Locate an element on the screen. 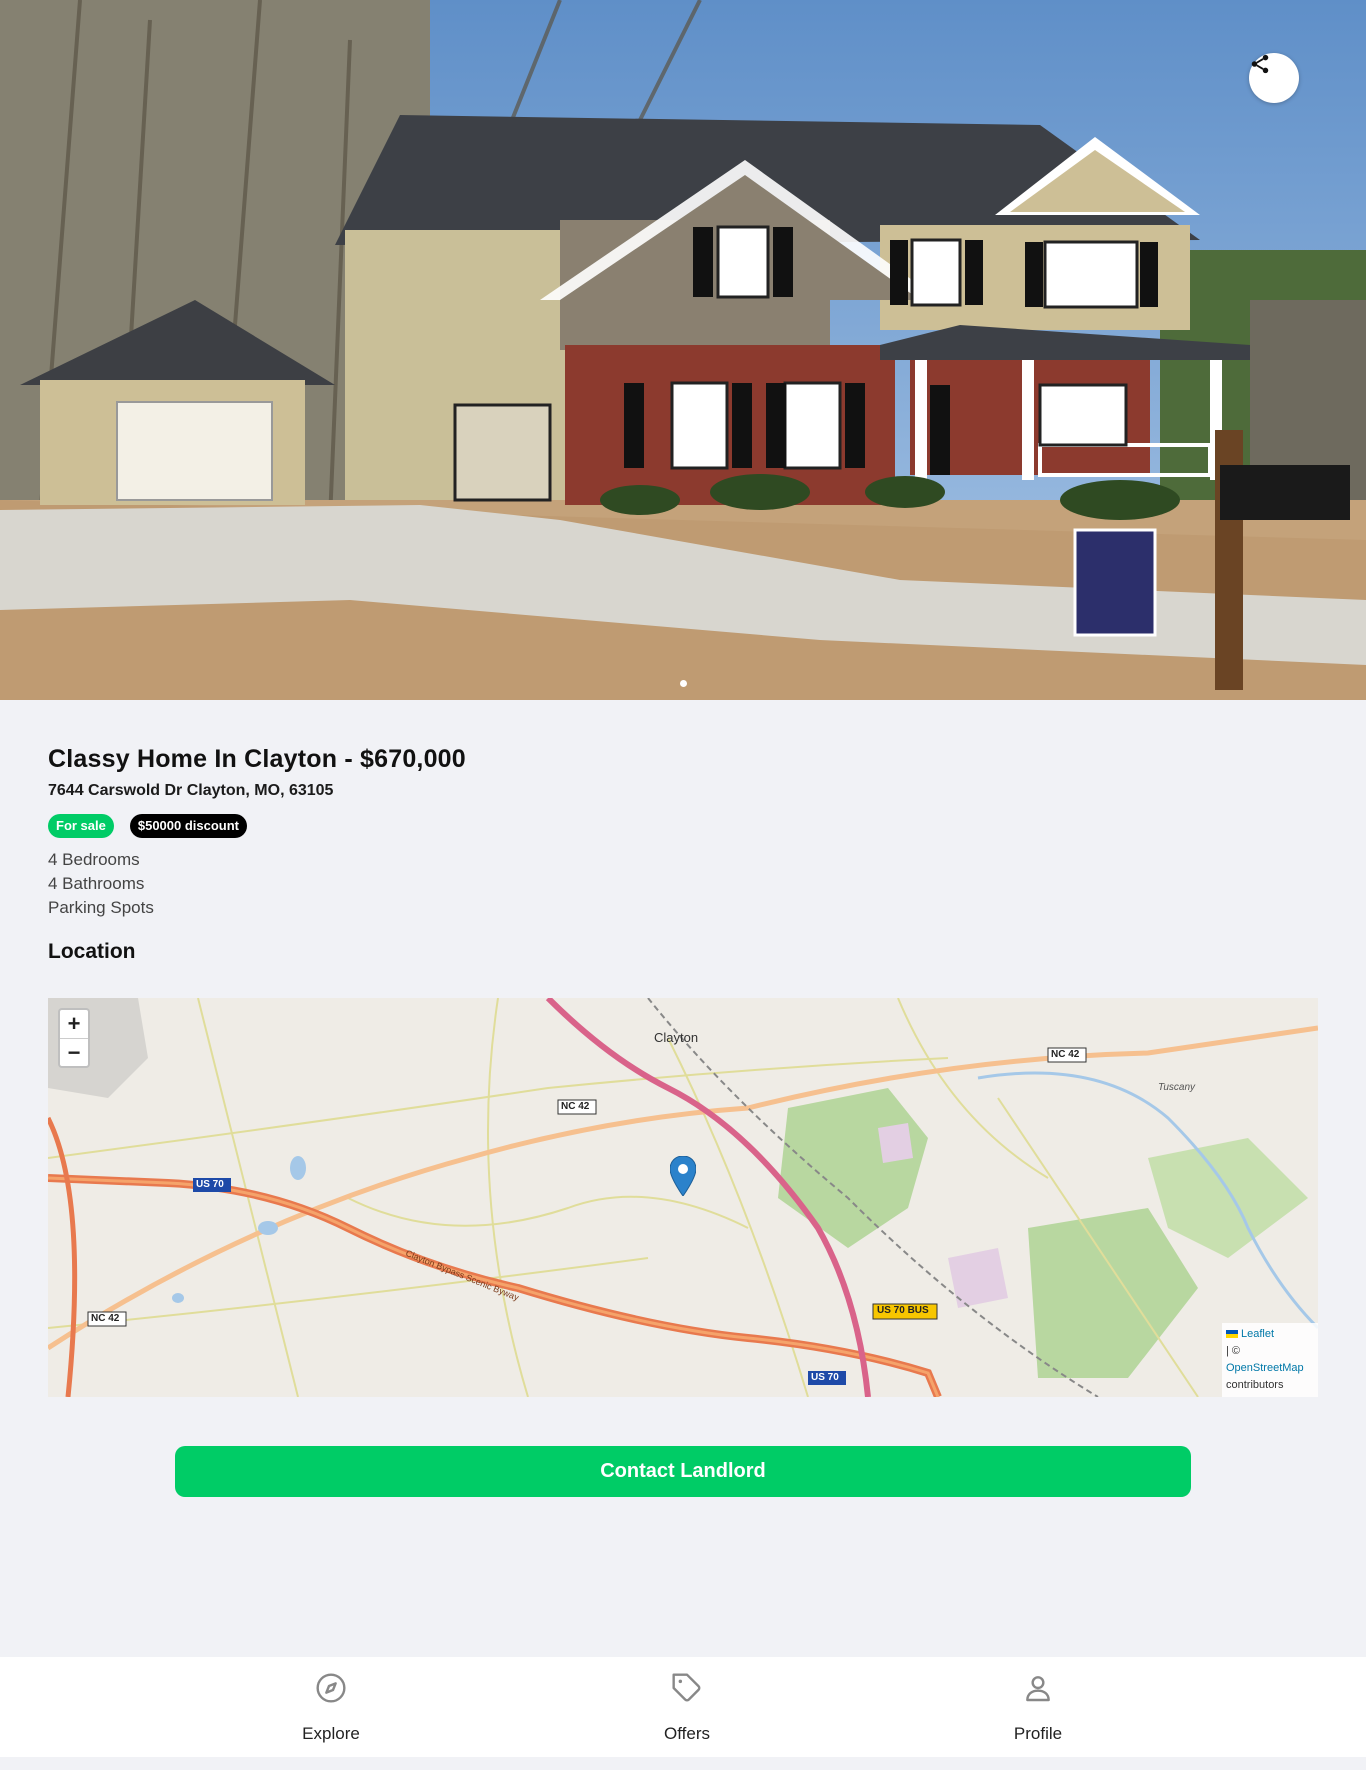 The width and height of the screenshot is (1366, 1770). feature-bathrooms: 4 Bathrooms is located at coordinates (96, 883).